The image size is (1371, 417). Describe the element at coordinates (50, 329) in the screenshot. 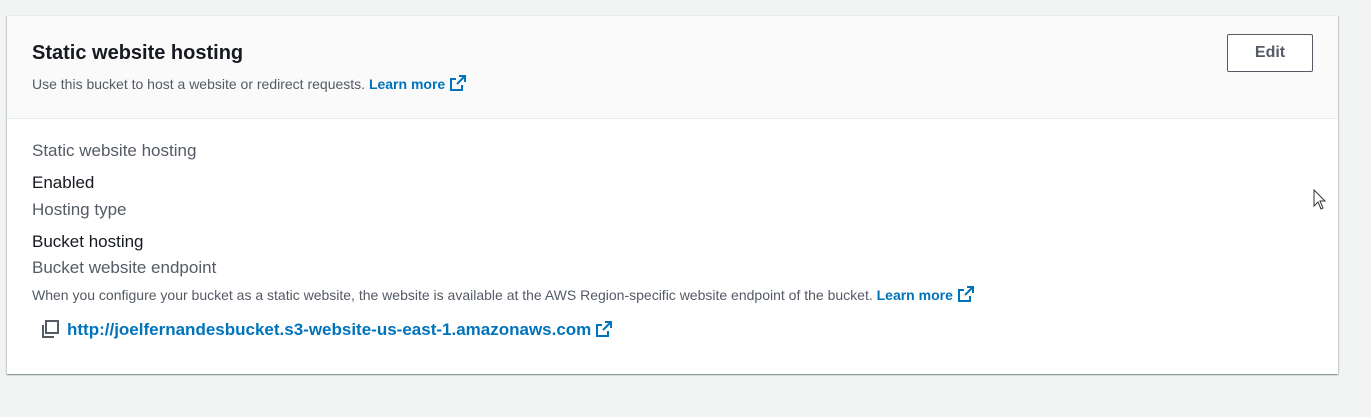

I see `copy-icon` at that location.